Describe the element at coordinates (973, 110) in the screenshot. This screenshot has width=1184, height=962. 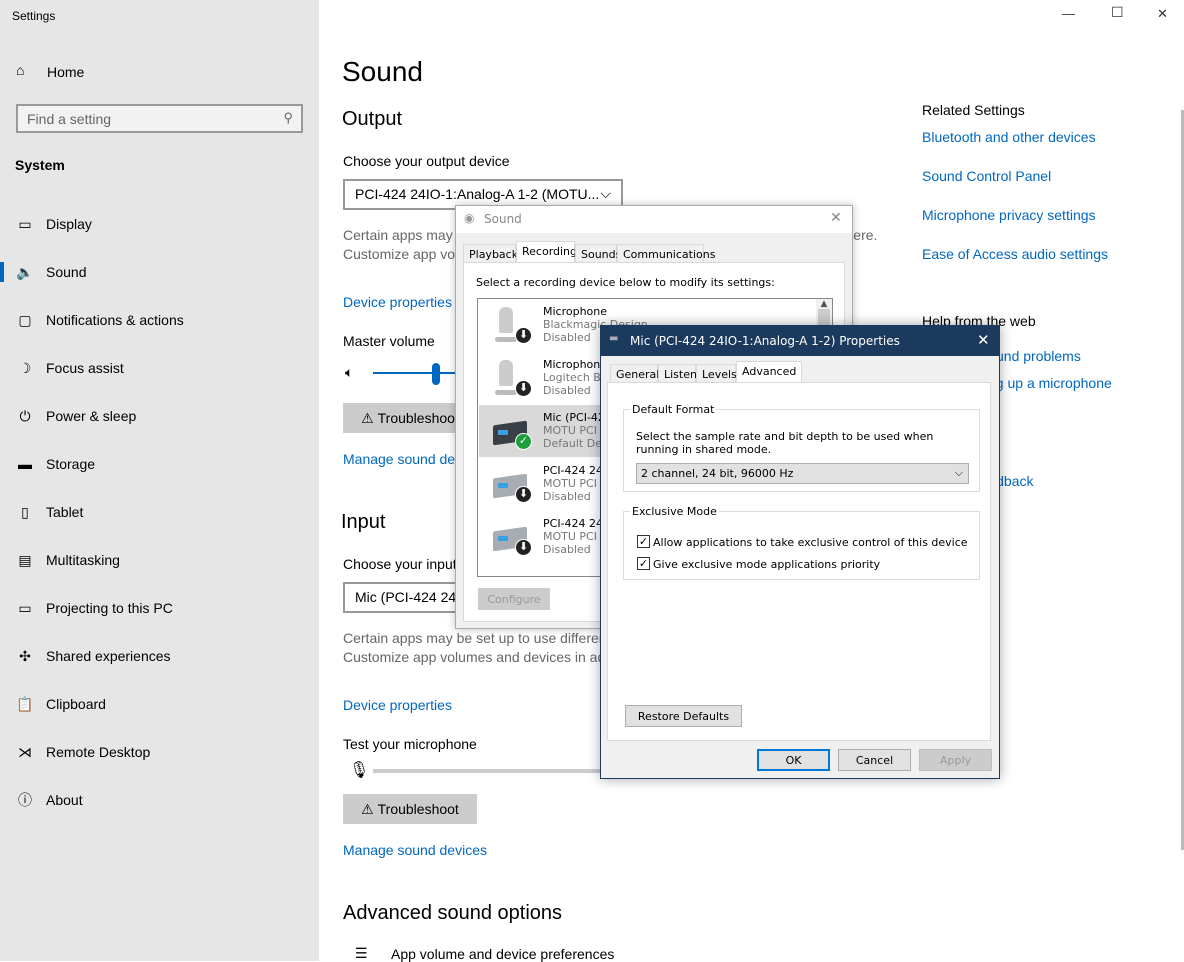
I see `related-heading: Related Settings` at that location.